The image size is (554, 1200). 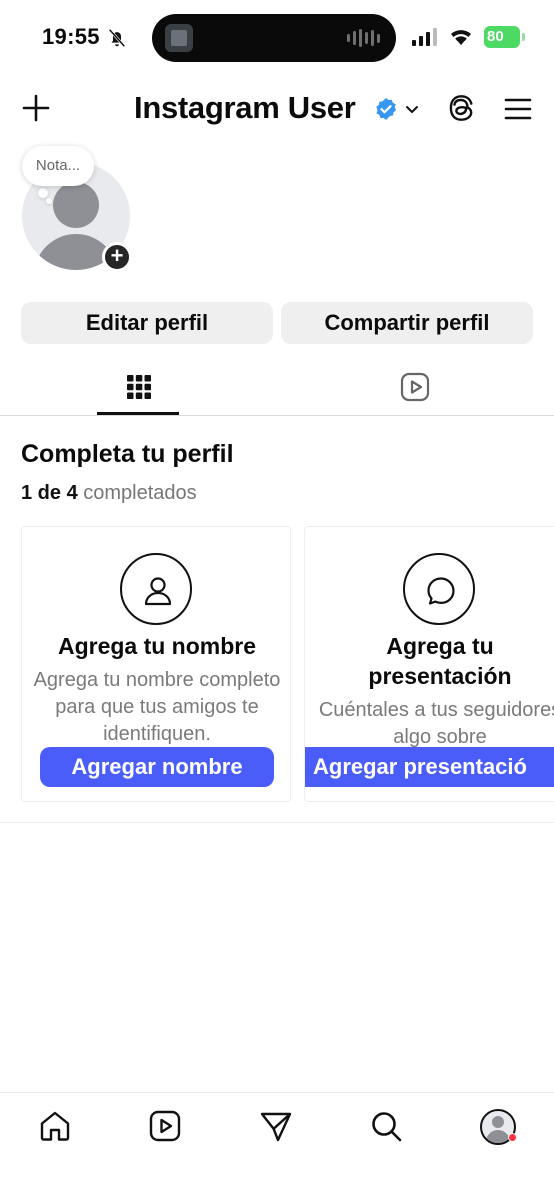 What do you see at coordinates (49, 201) in the screenshot?
I see `note-bubble-tail-small` at bounding box center [49, 201].